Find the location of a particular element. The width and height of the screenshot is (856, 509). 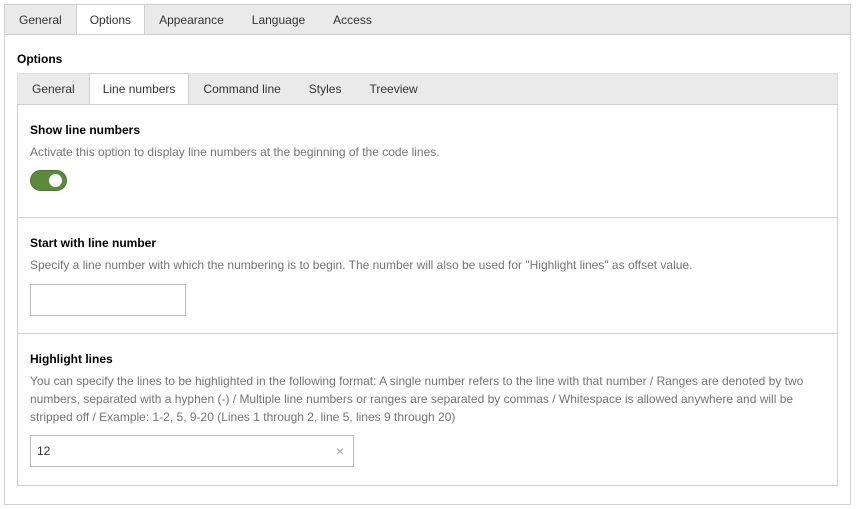

highlight-lines-label: Highlight lines is located at coordinates (71, 359).